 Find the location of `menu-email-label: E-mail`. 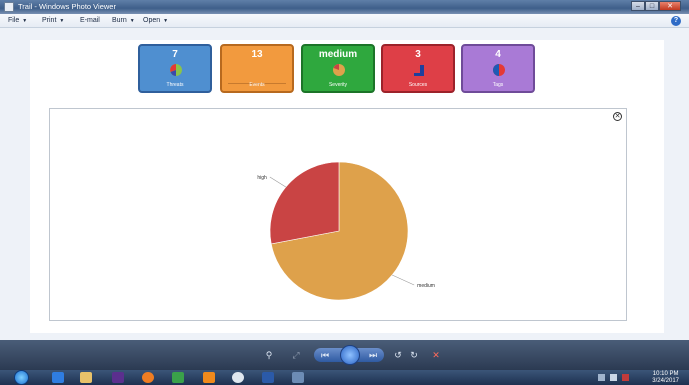

menu-email-label: E-mail is located at coordinates (90, 20).